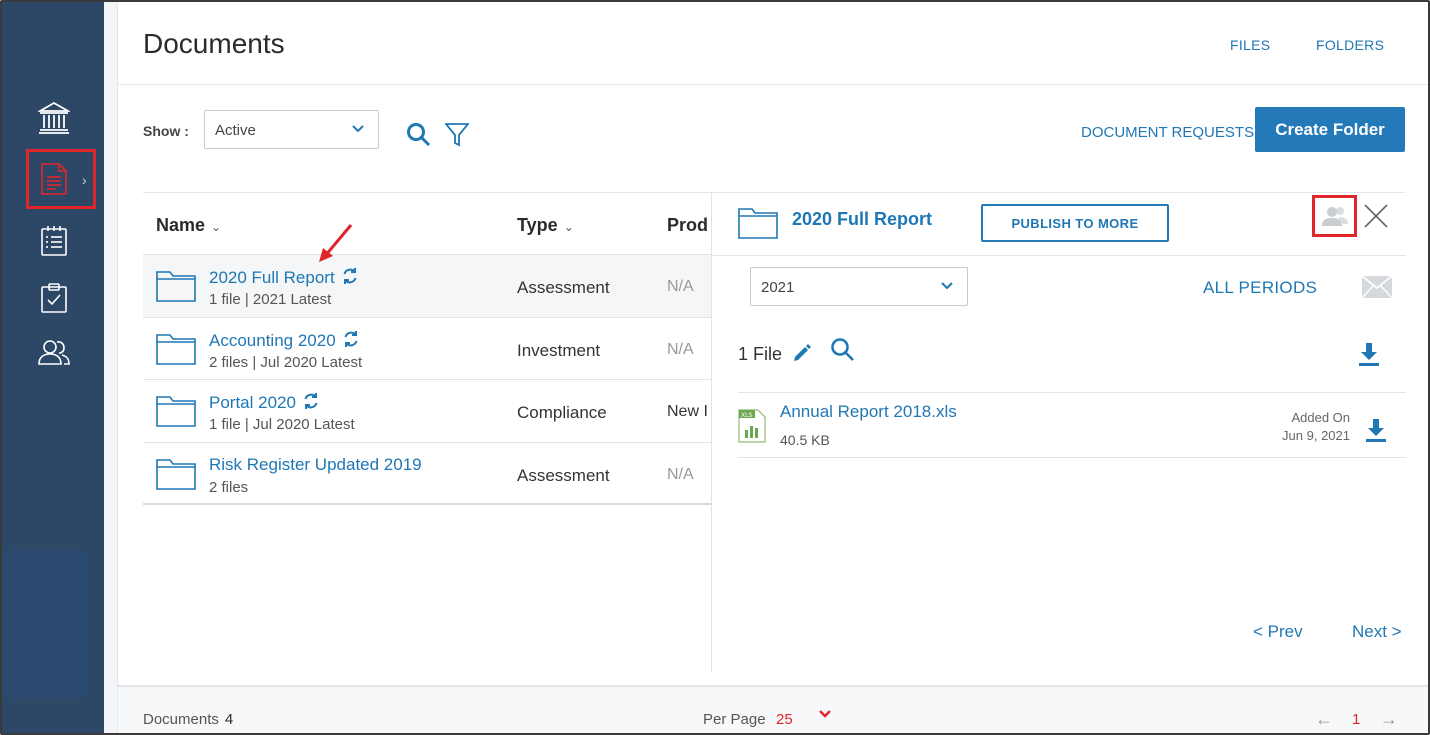  Describe the element at coordinates (166, 131) in the screenshot. I see `show-label: Show :` at that location.